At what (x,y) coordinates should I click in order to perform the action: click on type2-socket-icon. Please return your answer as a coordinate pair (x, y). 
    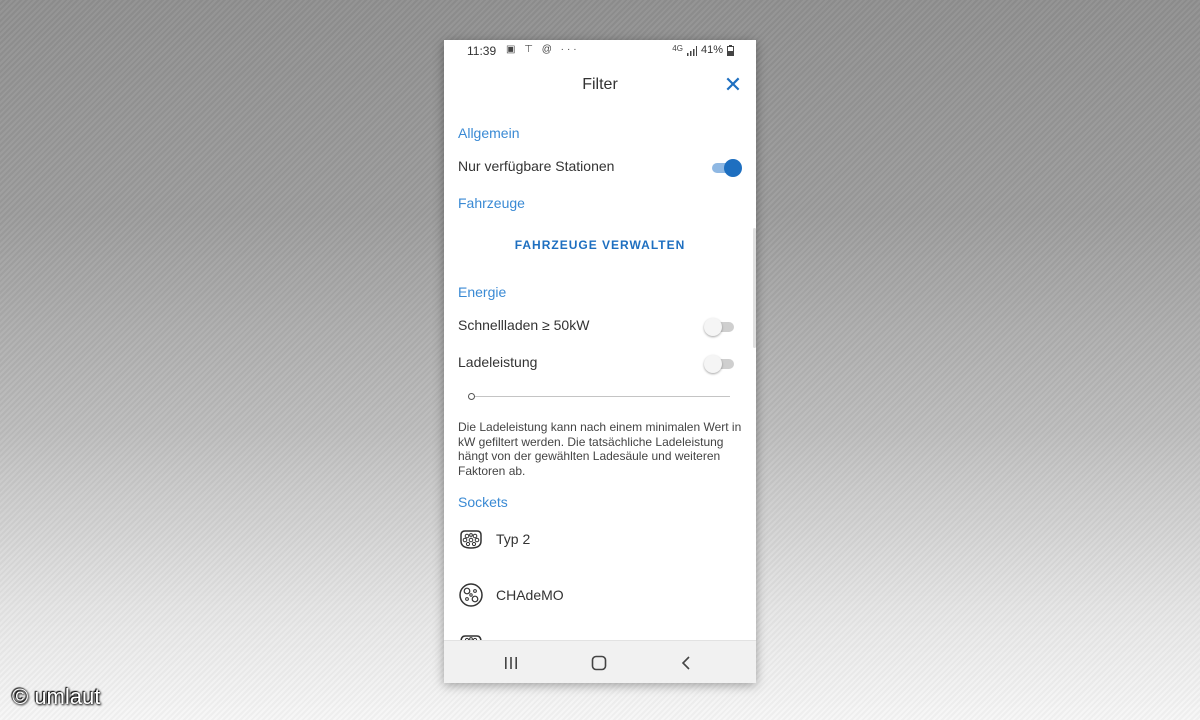
    Looking at the image, I should click on (471, 539).